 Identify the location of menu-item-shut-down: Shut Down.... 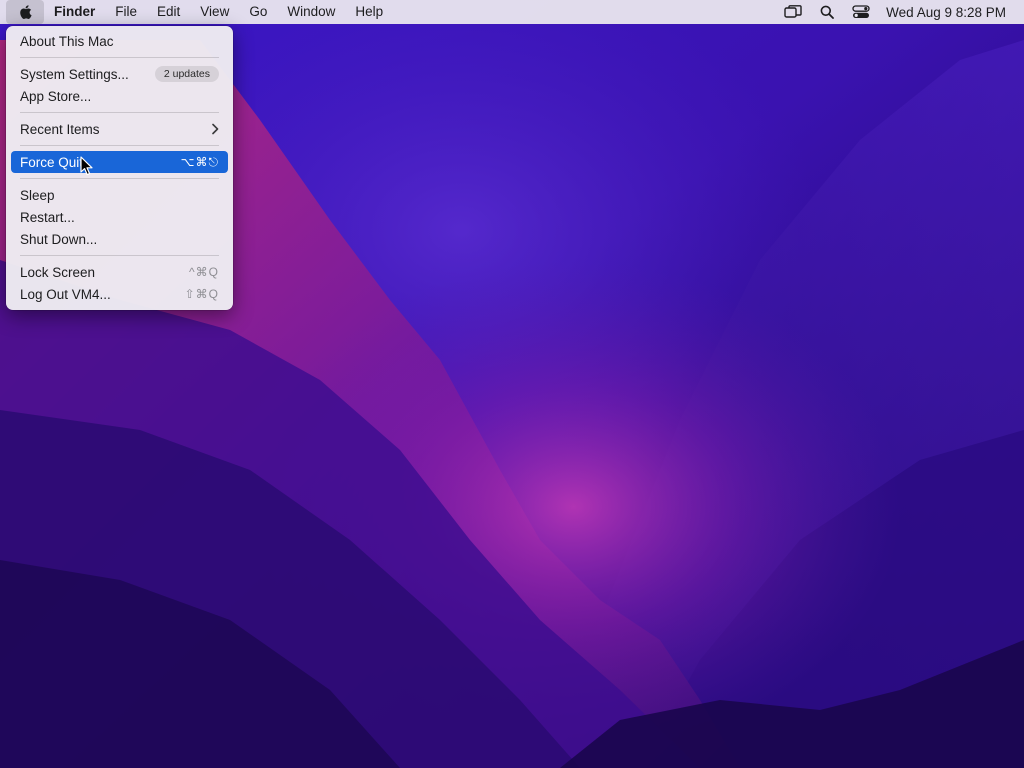
(119, 239).